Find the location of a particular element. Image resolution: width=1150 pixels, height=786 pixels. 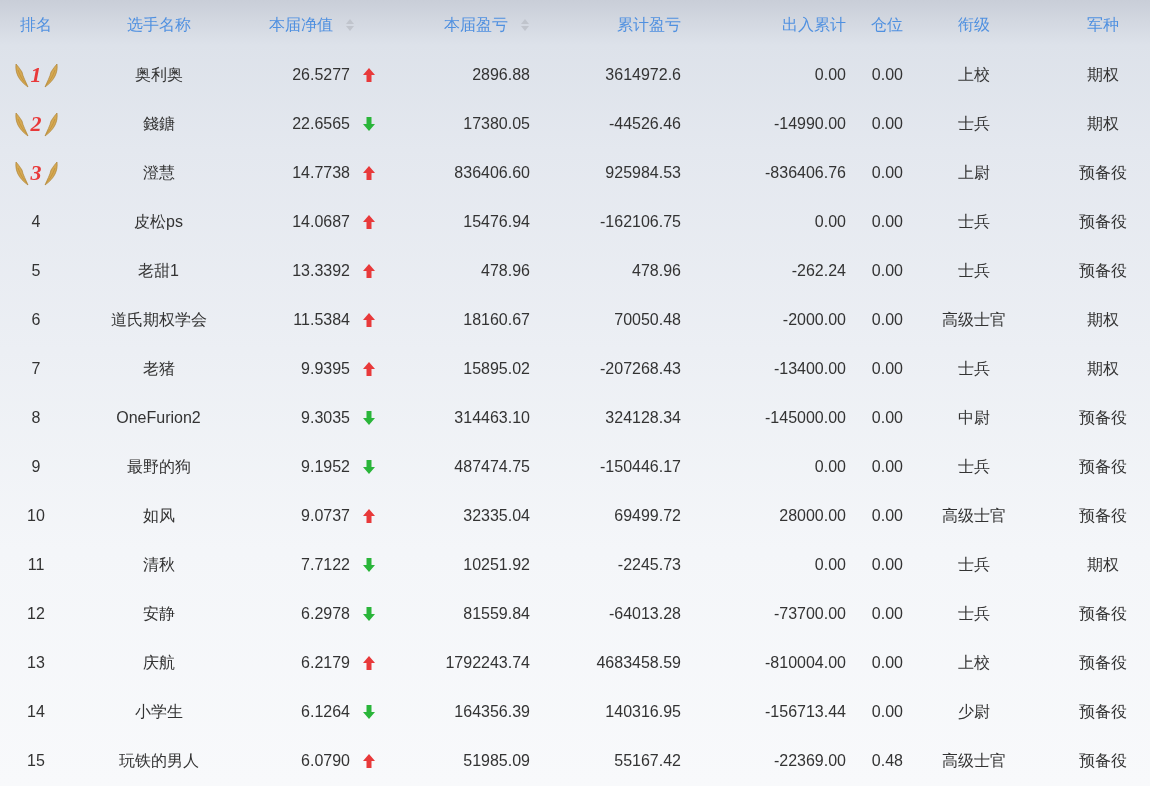

flow-cell-text: 28000.00 is located at coordinates (812, 515).